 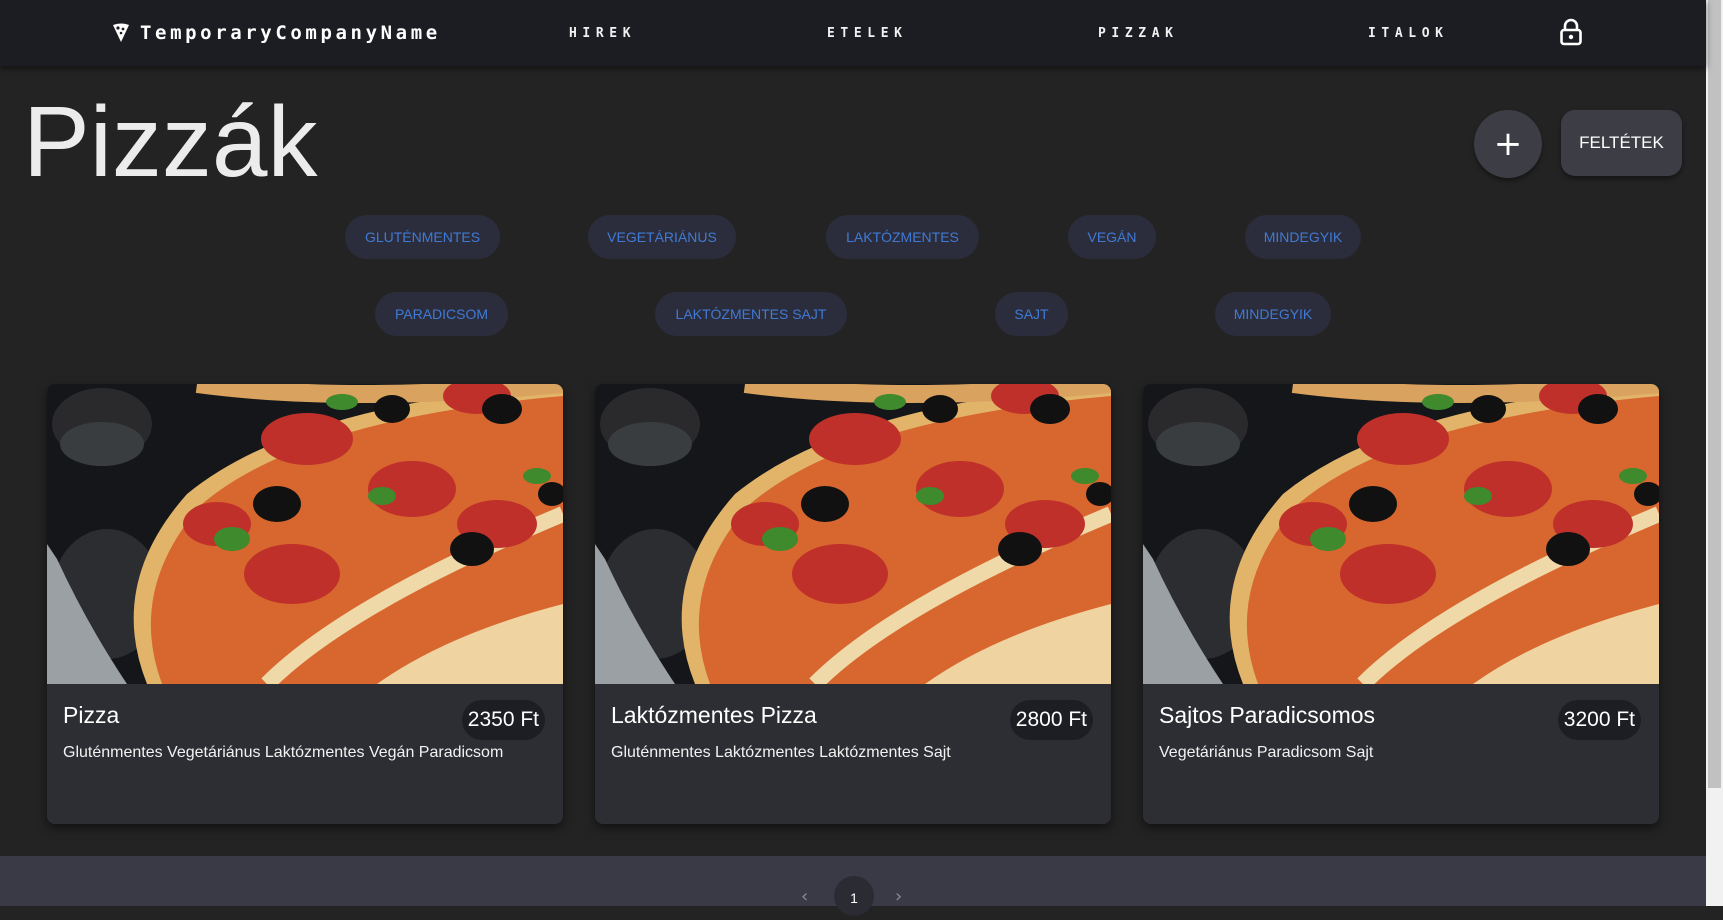 What do you see at coordinates (1621, 143) in the screenshot?
I see `conditions-button: FELTÉTEK` at bounding box center [1621, 143].